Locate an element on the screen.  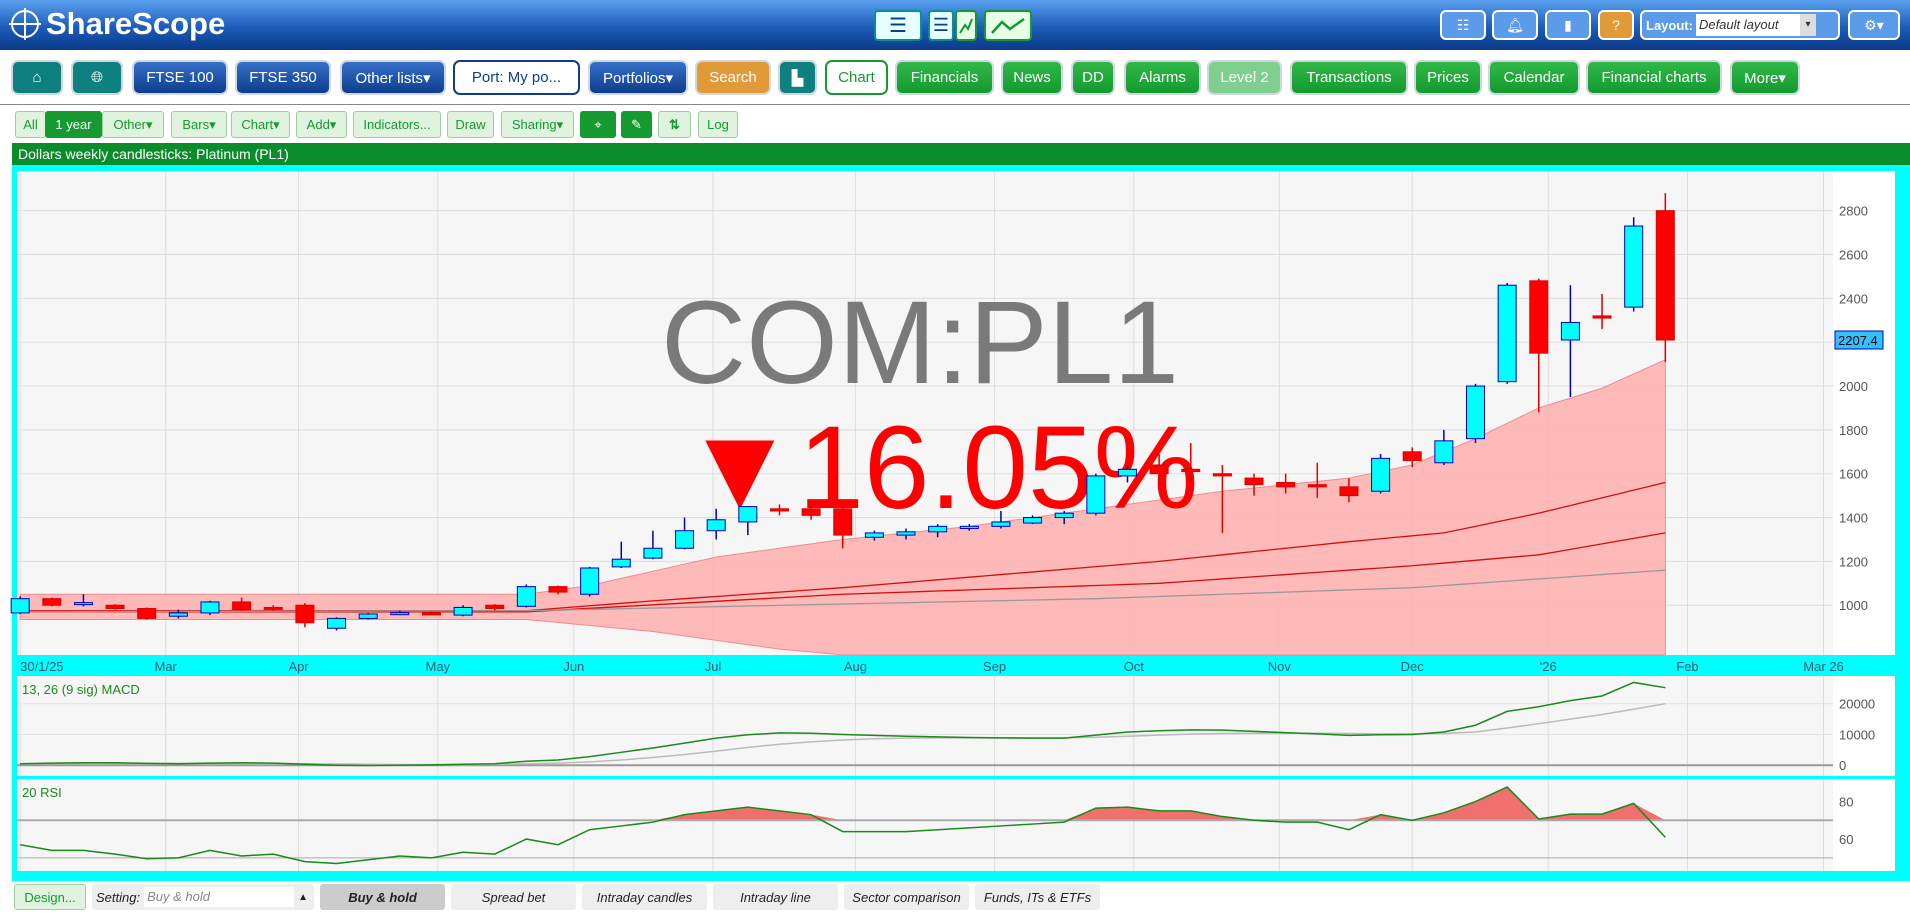
price-tick-label: 1400 is located at coordinates (1853, 518).